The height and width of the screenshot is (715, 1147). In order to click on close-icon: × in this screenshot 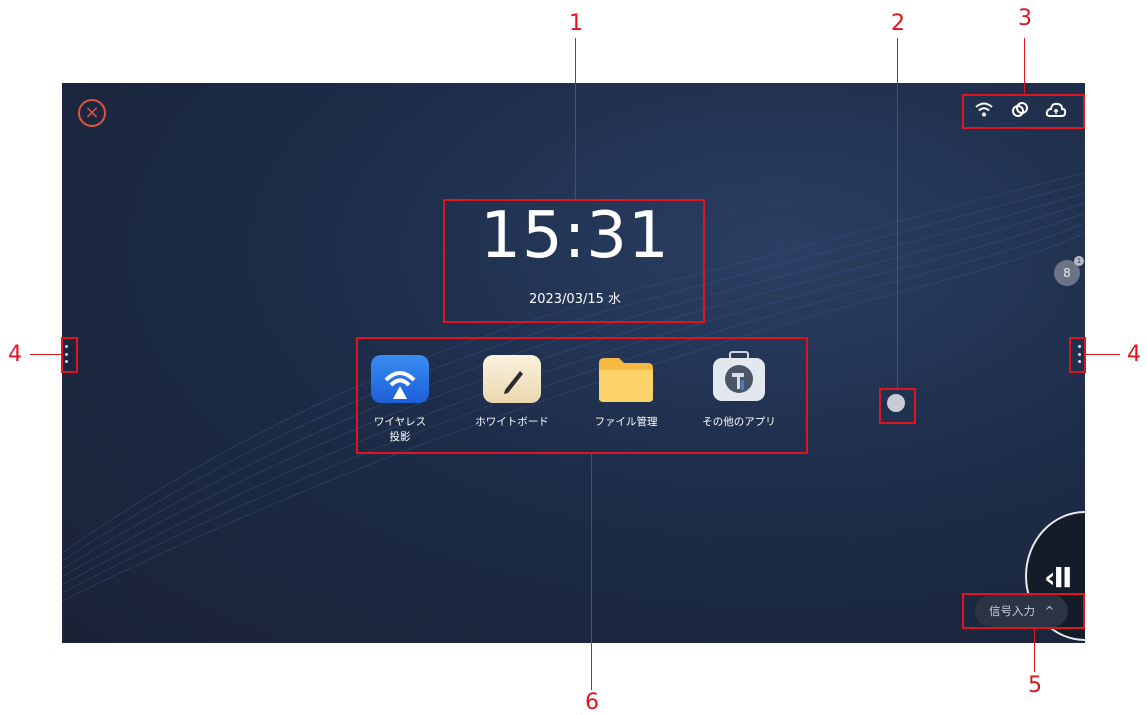, I will do `click(92, 112)`.